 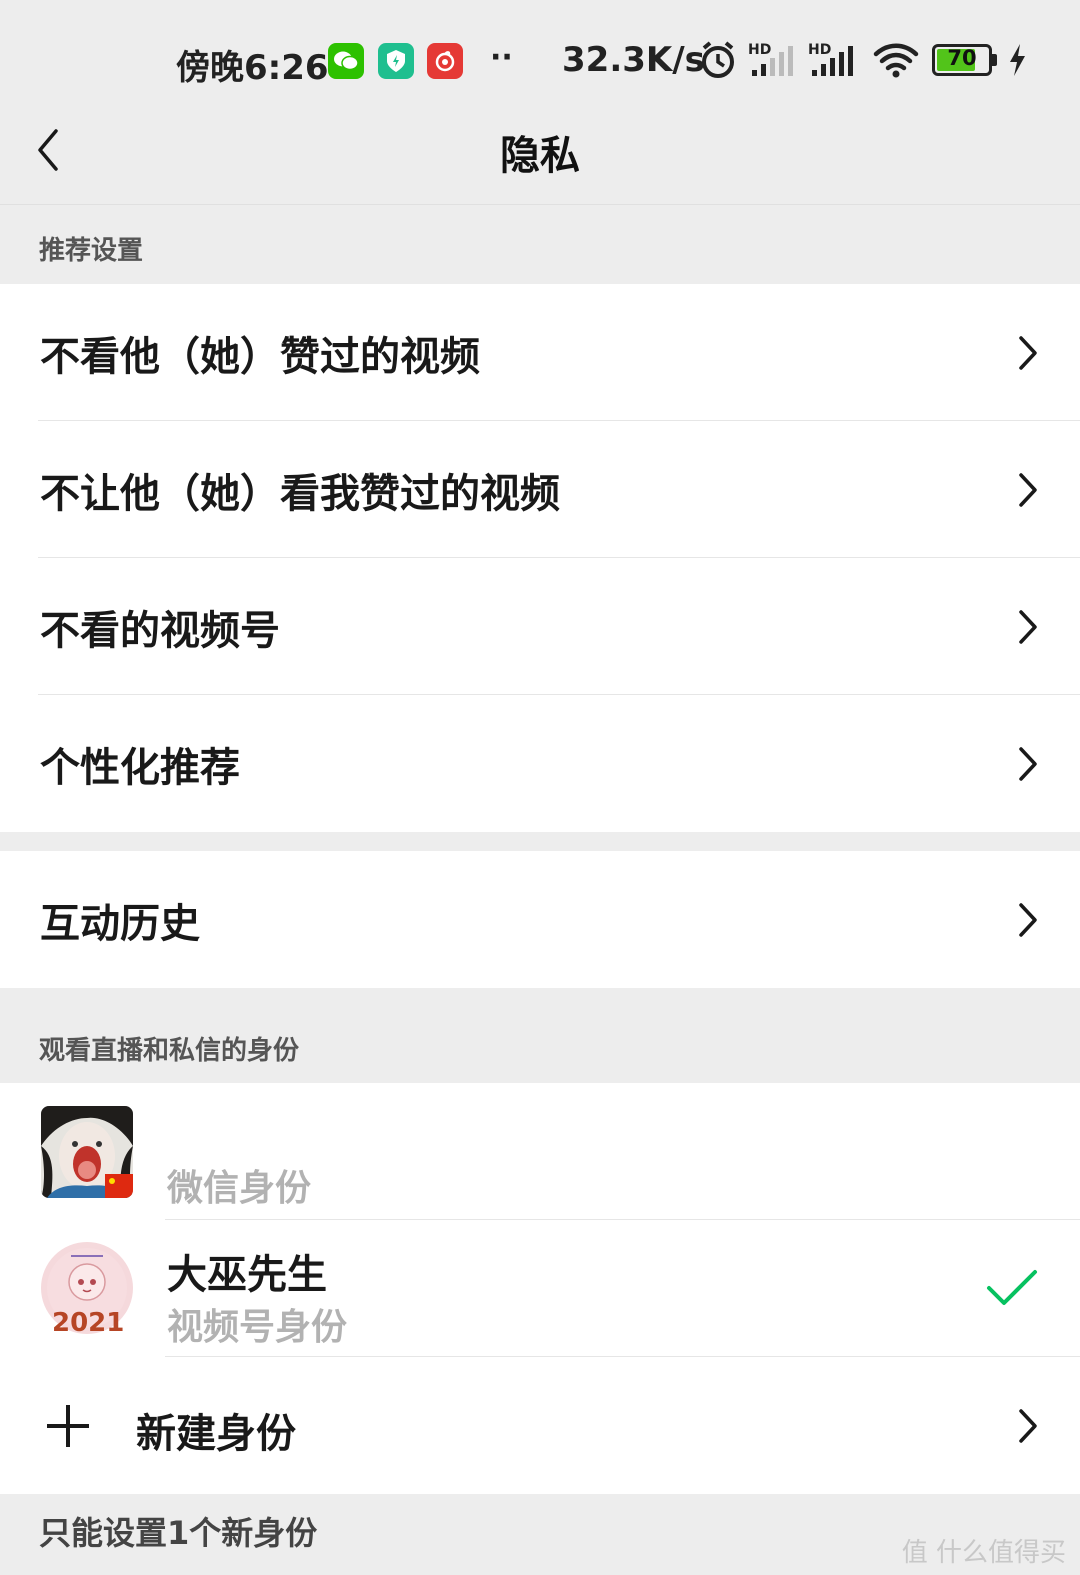 What do you see at coordinates (91, 251) in the screenshot?
I see `section-header-label: 推荐设置` at bounding box center [91, 251].